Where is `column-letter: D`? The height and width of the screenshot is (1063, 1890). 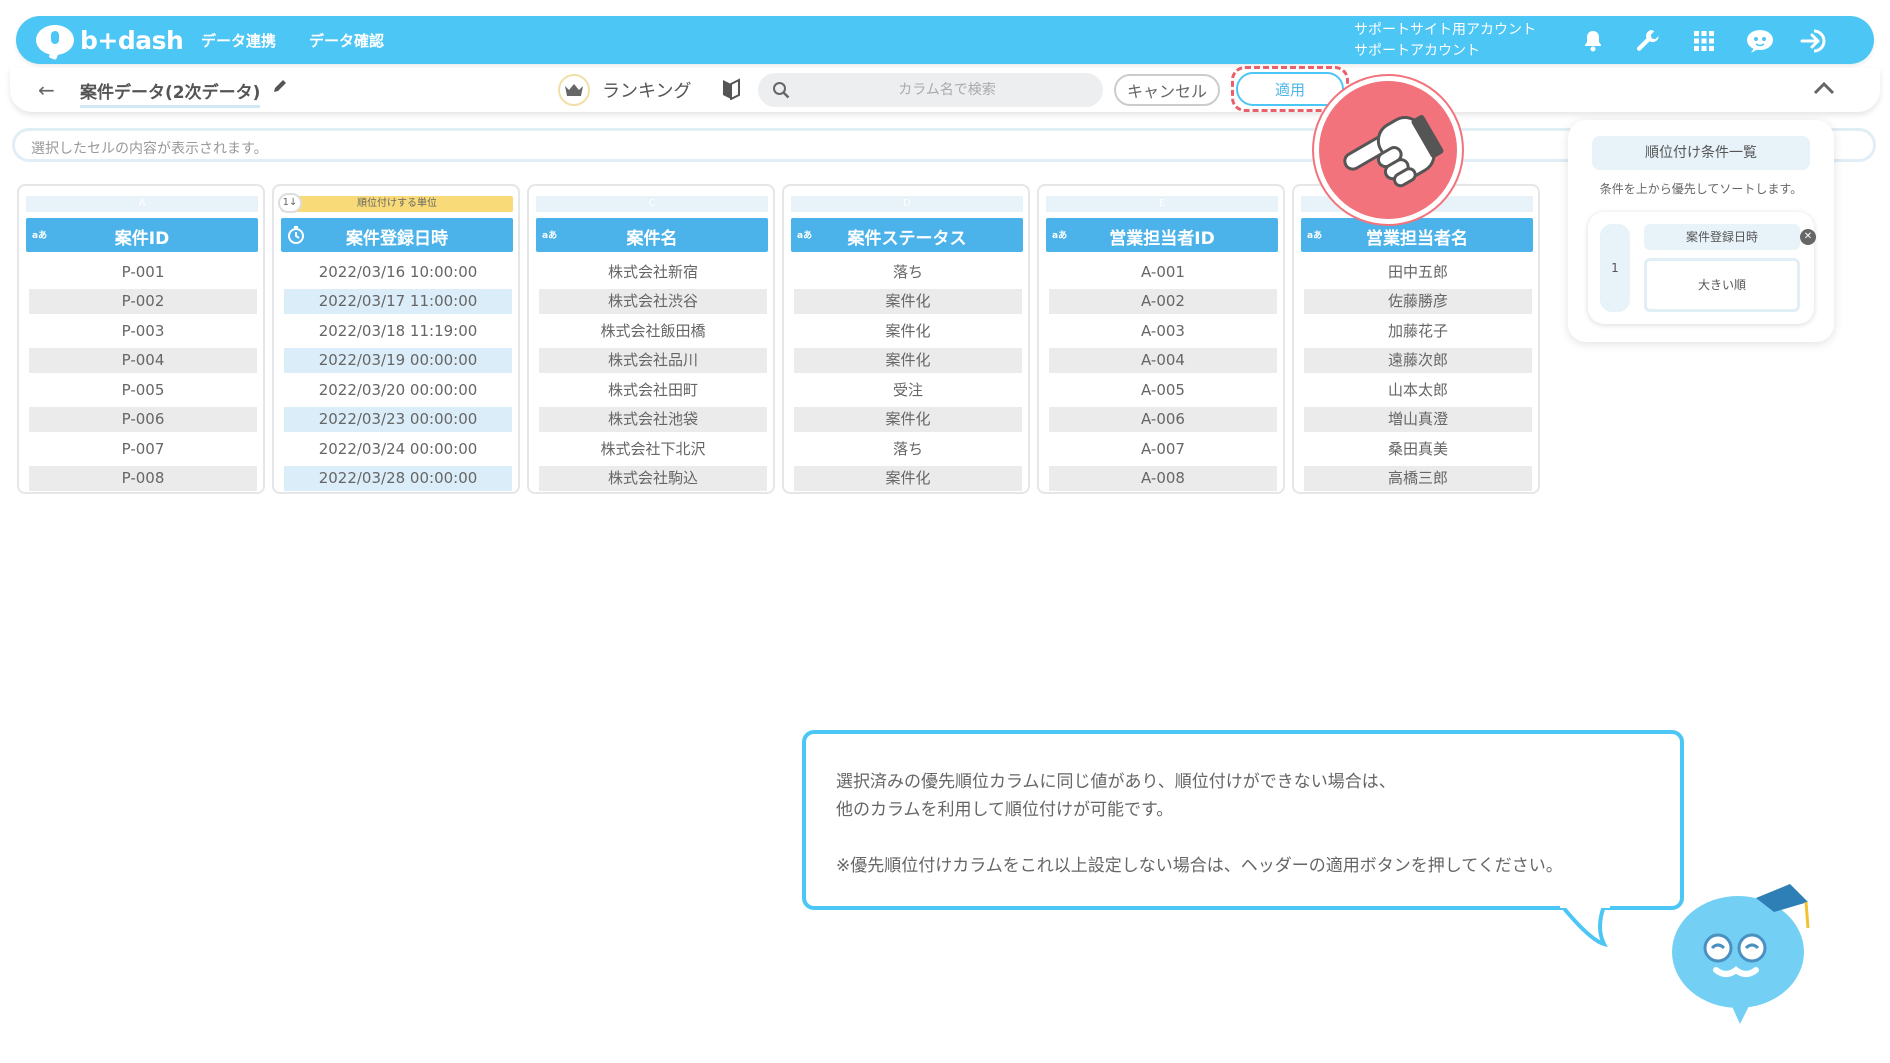
column-letter: D is located at coordinates (907, 204).